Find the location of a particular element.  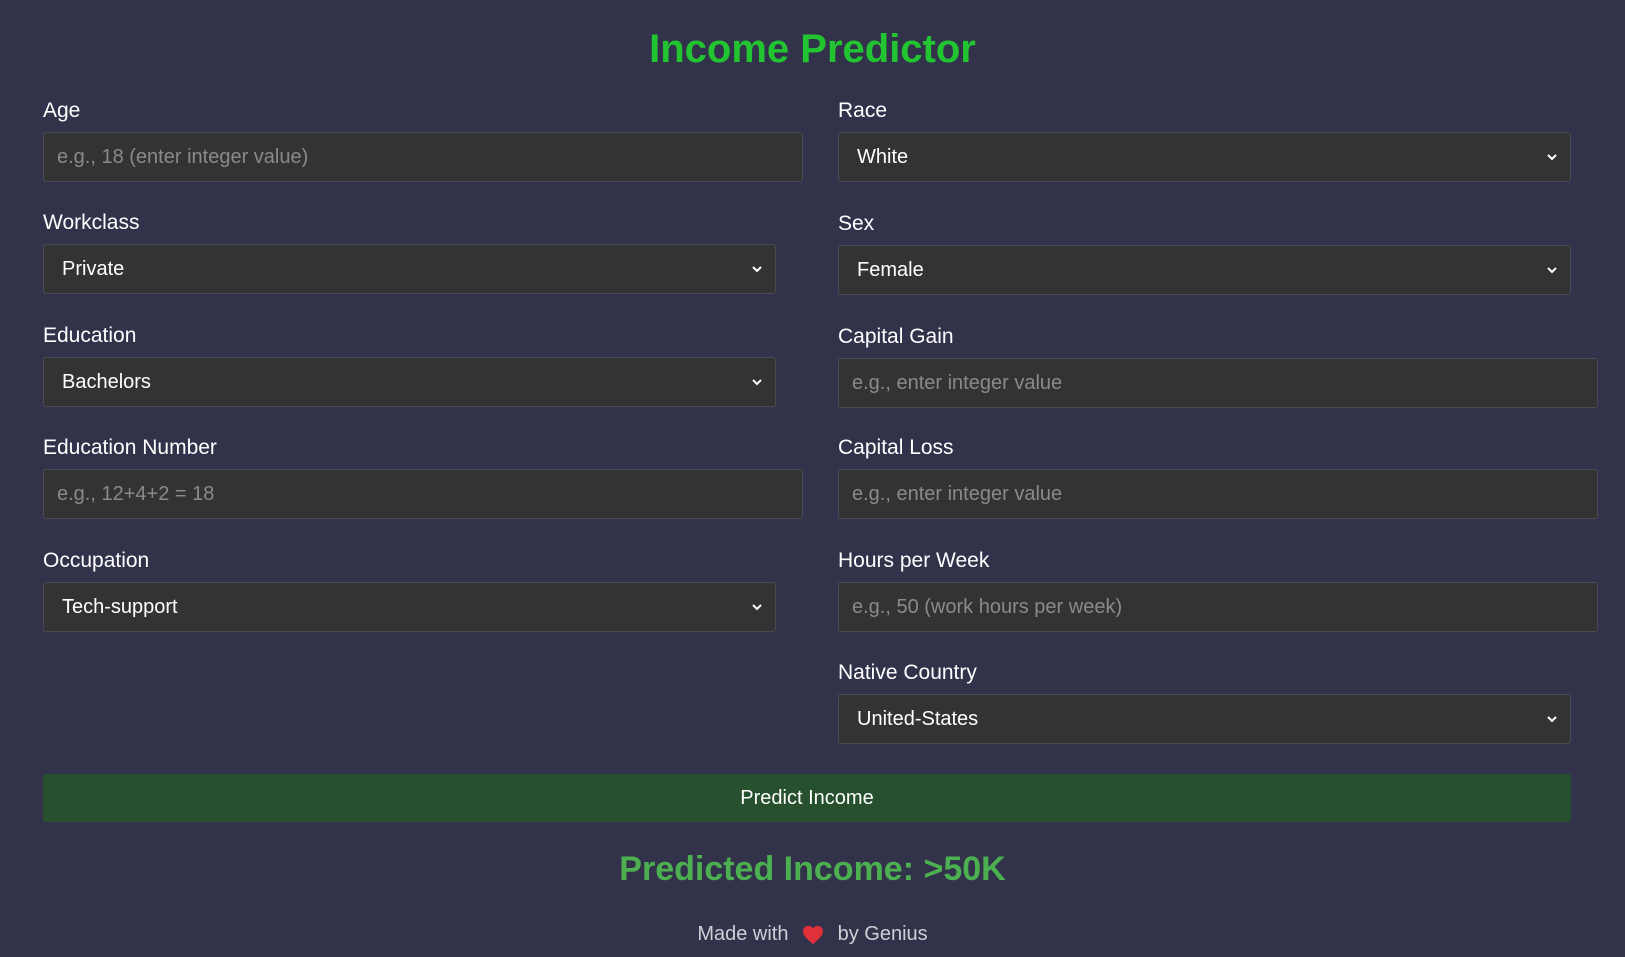

race-field: Race White is located at coordinates (1204, 142).